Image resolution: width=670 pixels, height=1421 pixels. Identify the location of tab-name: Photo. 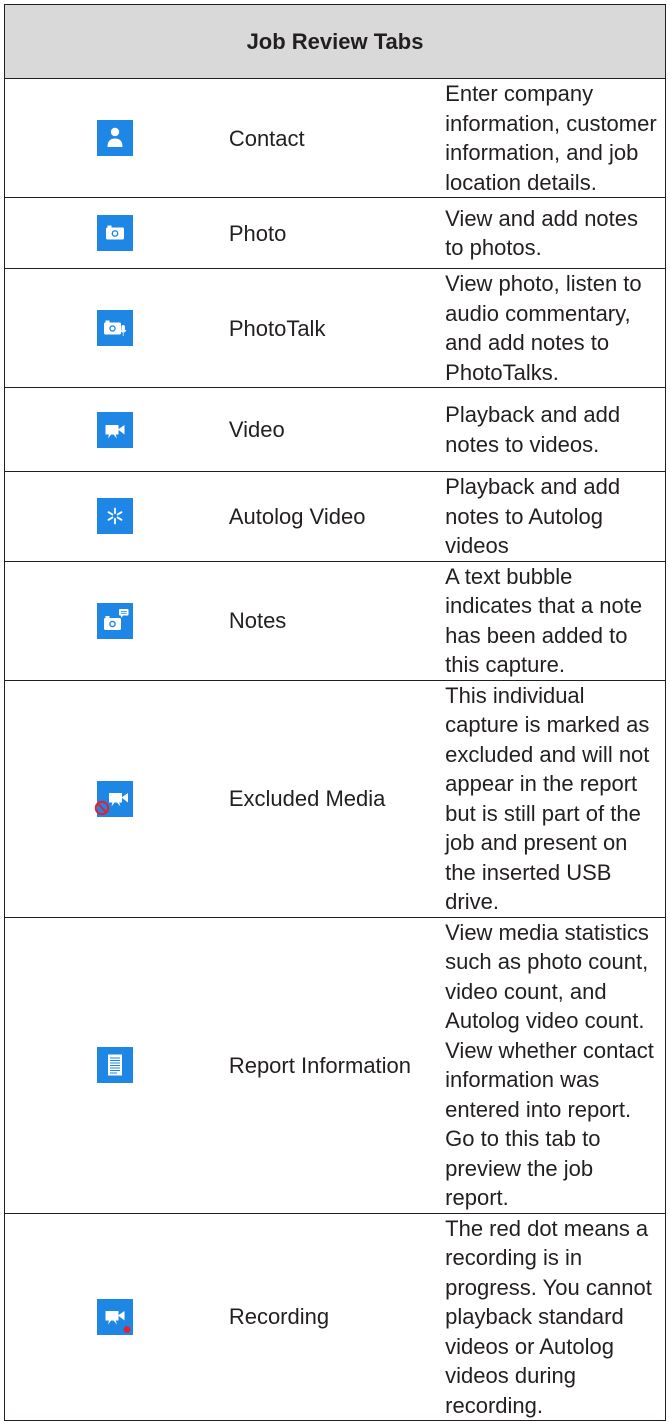
(335, 233).